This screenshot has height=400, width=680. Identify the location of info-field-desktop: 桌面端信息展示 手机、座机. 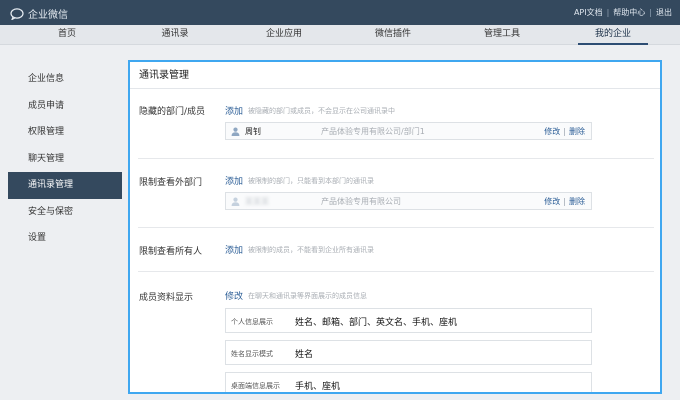
(408, 382).